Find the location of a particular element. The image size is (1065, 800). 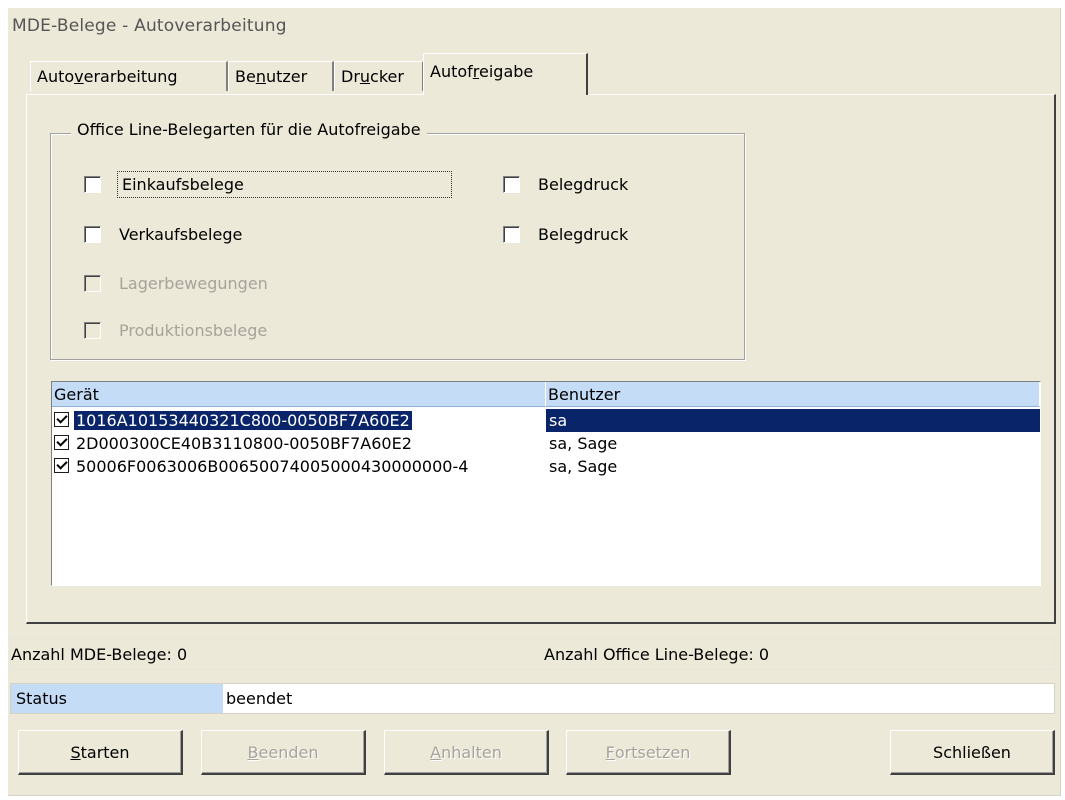

verkauf-print-row: Belegdruck is located at coordinates (565, 234).